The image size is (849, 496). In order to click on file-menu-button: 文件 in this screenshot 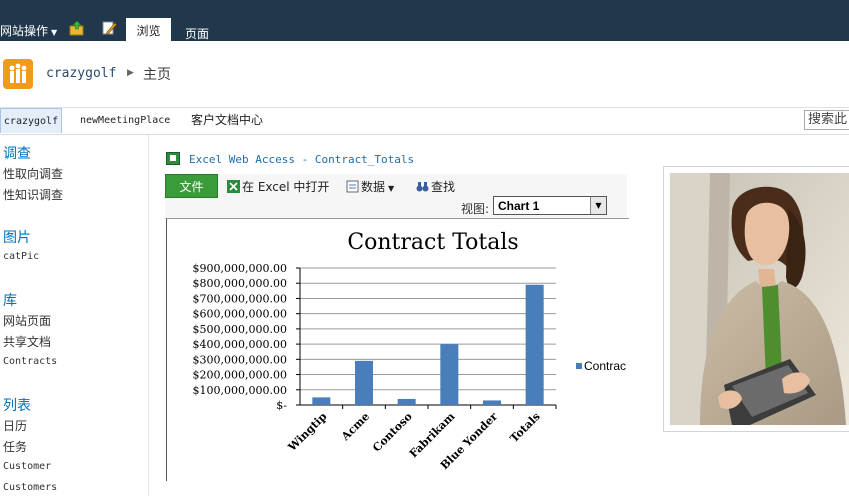, I will do `click(191, 186)`.